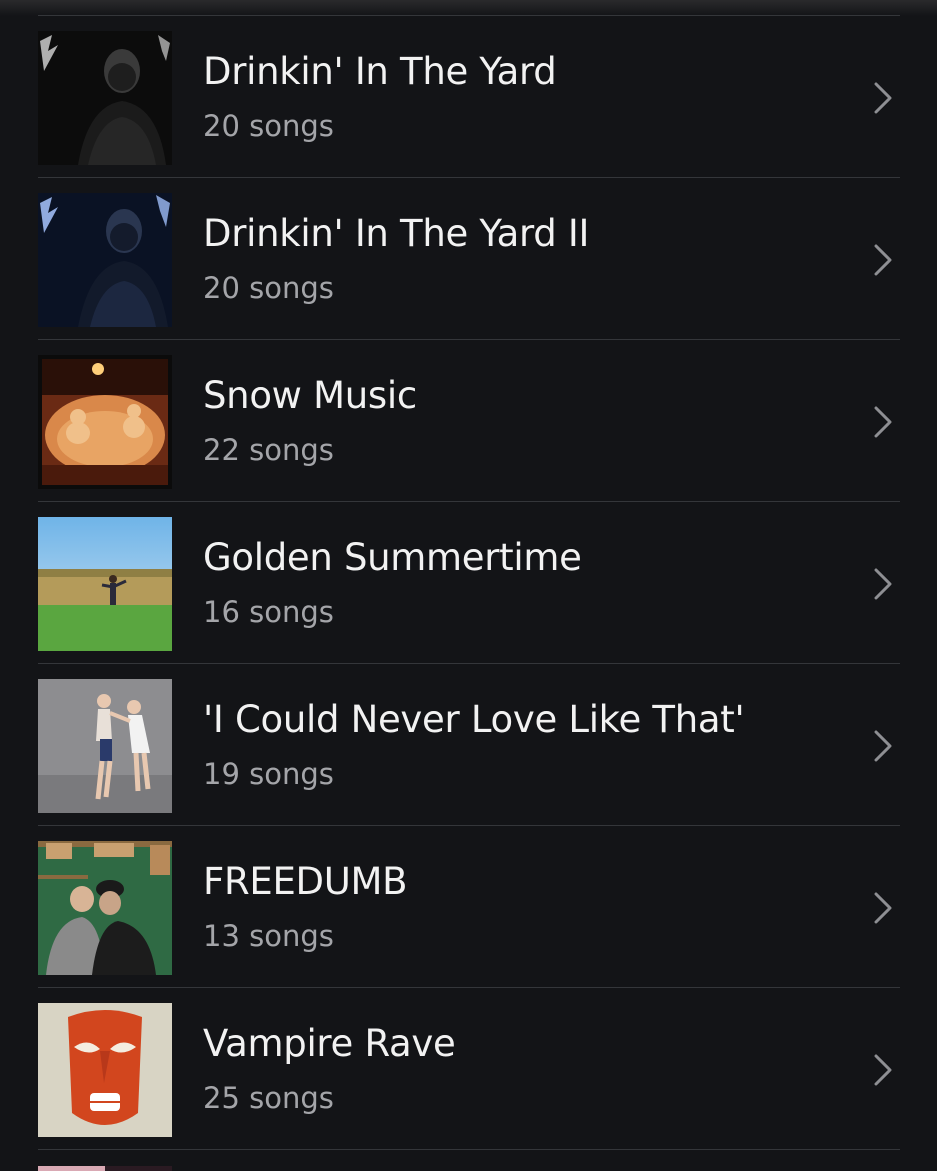  Describe the element at coordinates (468, 258) in the screenshot. I see `playlist-row: Drinkin' In The Yard II 20 songs` at that location.